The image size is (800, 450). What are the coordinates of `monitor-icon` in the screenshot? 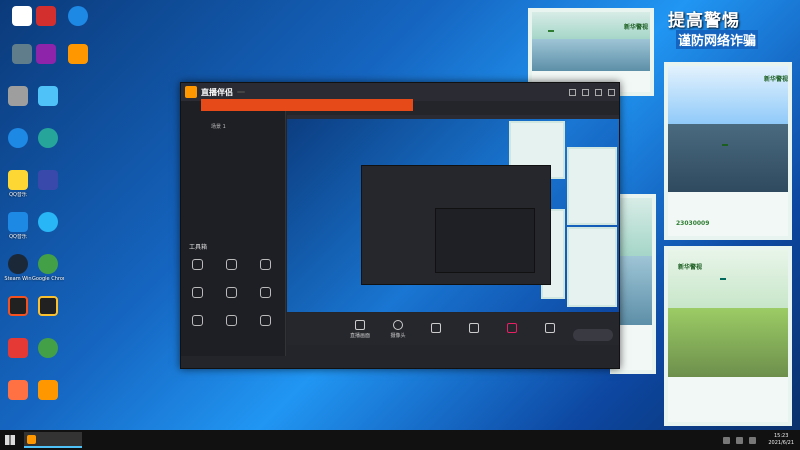 It's located at (360, 324).